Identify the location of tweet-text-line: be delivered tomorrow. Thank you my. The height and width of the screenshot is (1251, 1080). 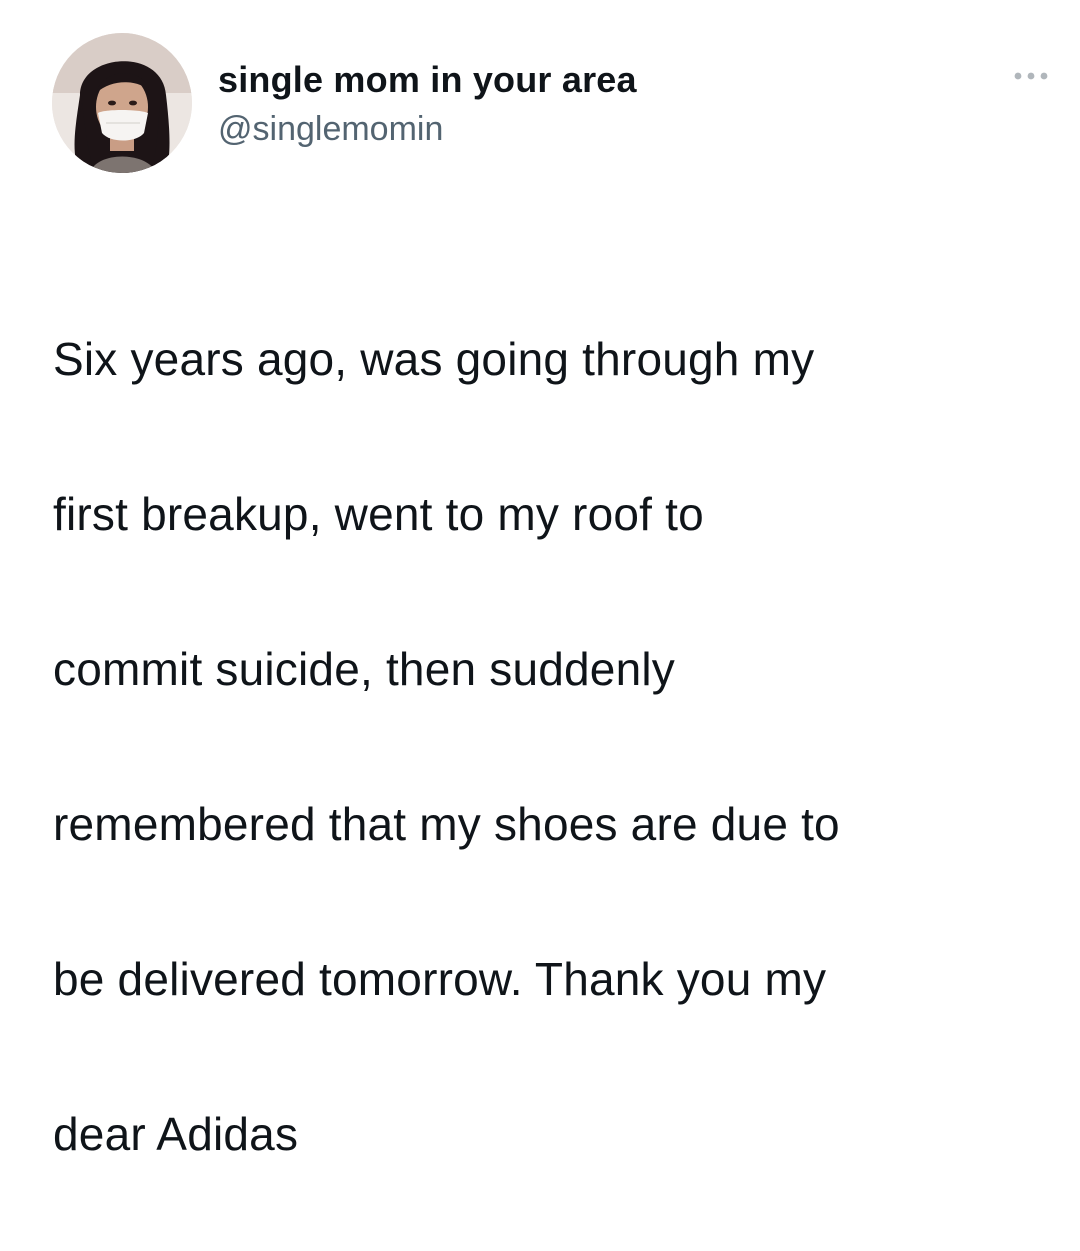
(440, 978).